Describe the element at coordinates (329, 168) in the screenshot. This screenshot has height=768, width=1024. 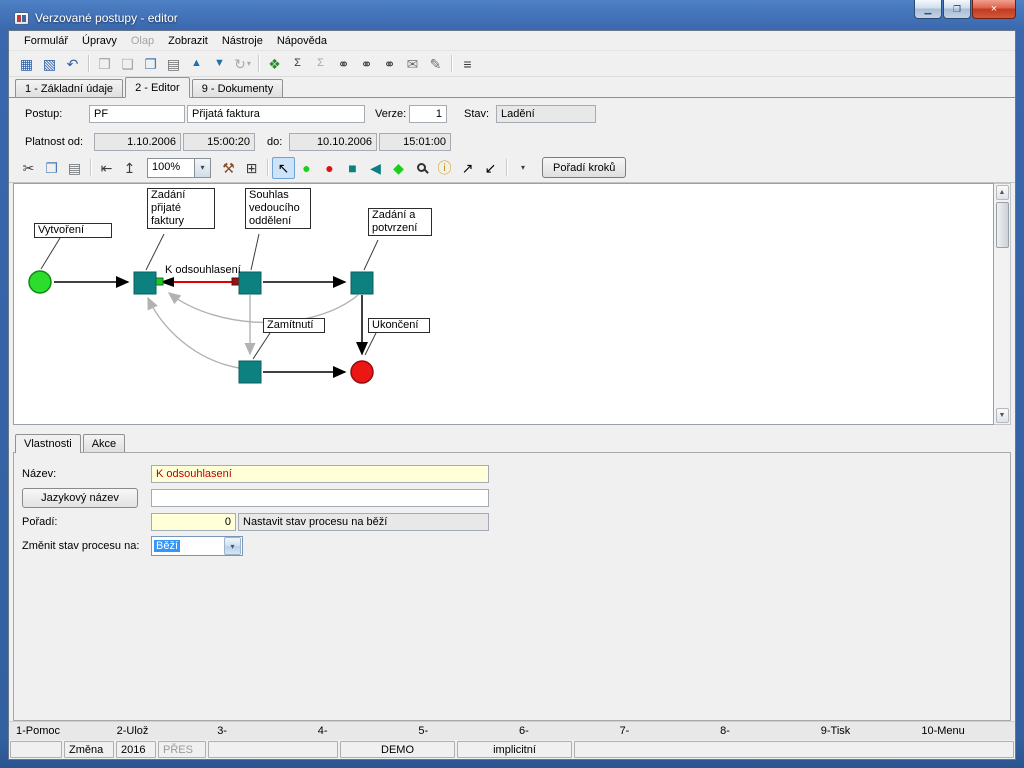
I see `end-node-tool-button: ●` at that location.